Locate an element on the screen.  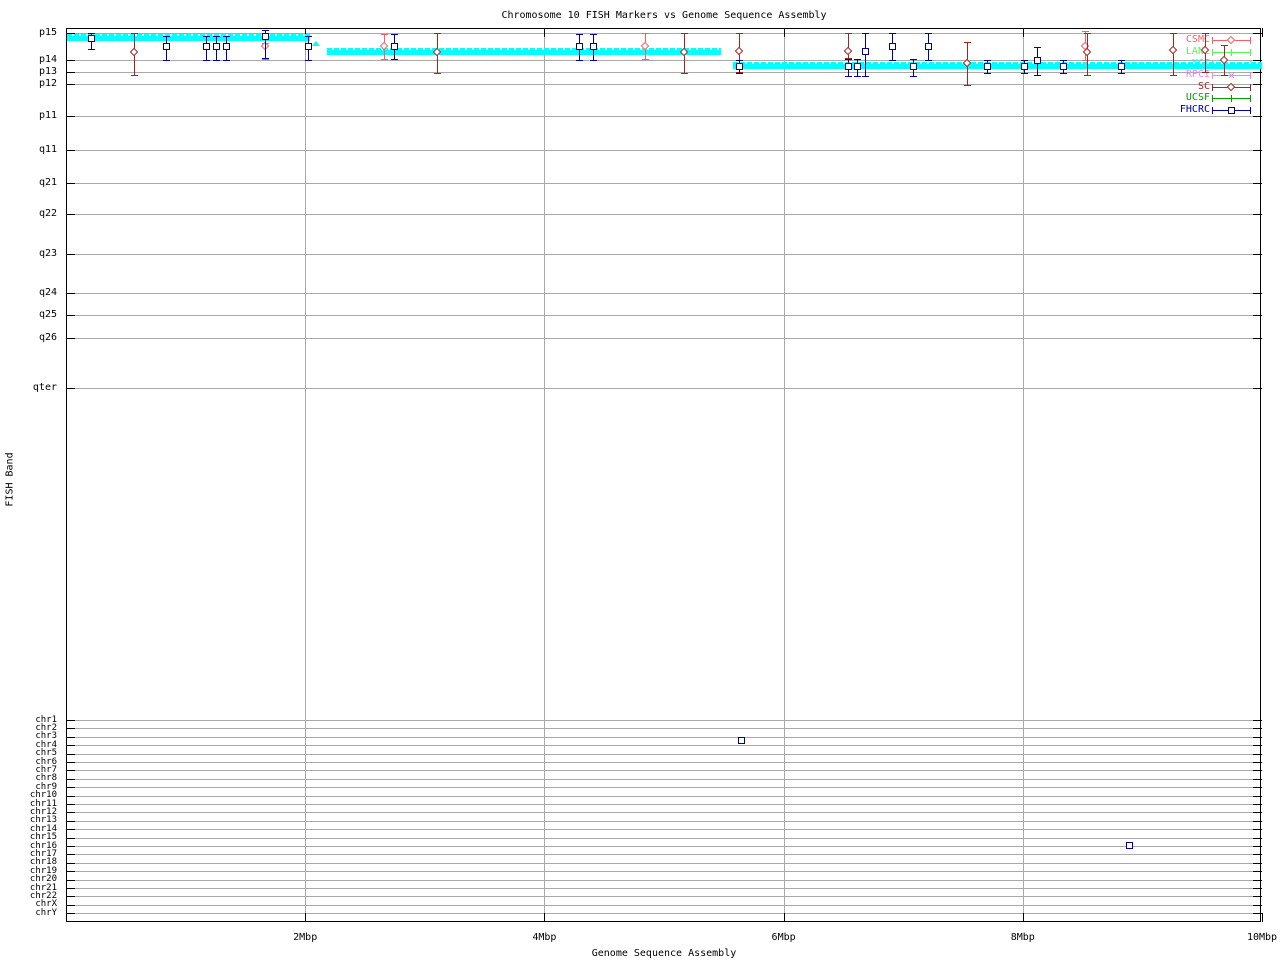
marker-triangle is located at coordinates (315, 43).